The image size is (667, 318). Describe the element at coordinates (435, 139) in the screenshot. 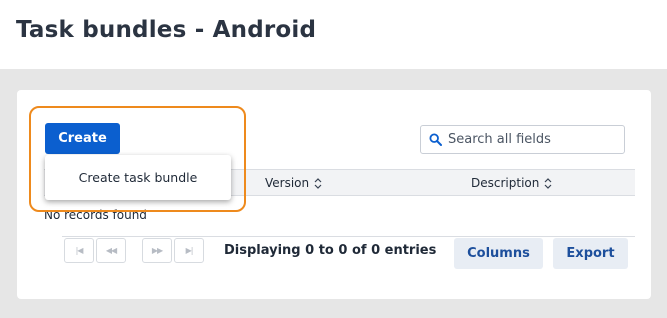

I see `search-icon` at that location.